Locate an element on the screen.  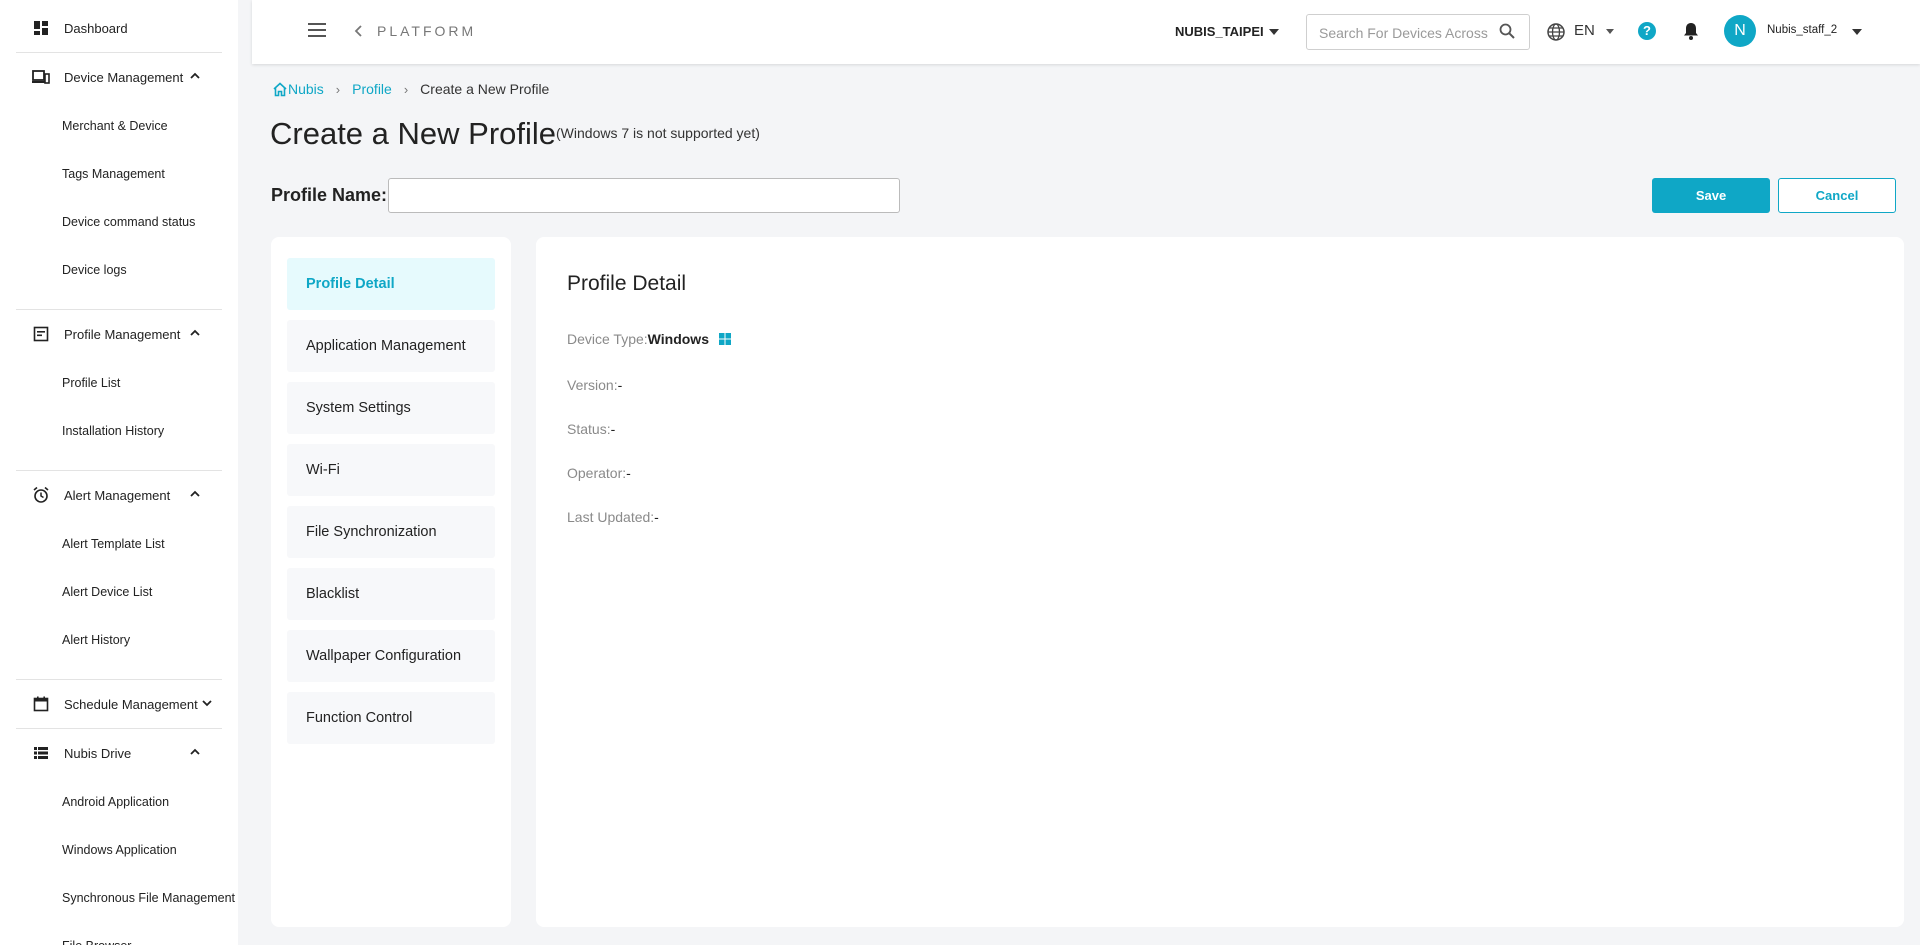
avatar: N is located at coordinates (1740, 31).